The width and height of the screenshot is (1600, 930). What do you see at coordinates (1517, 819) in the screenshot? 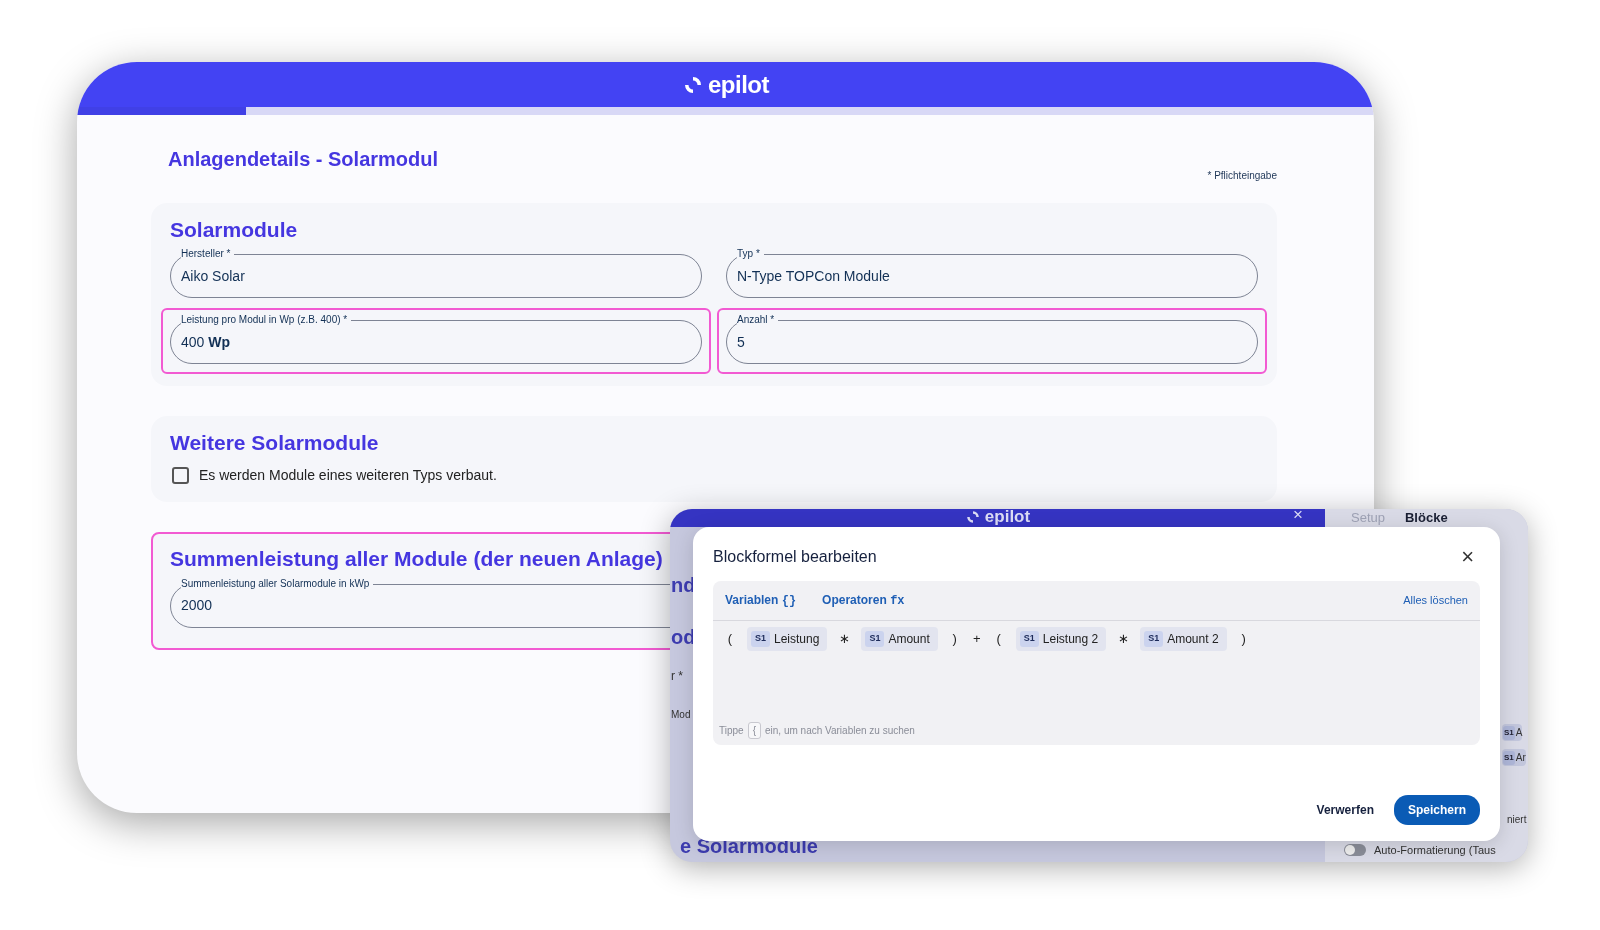
I see `label-text: niert` at bounding box center [1517, 819].